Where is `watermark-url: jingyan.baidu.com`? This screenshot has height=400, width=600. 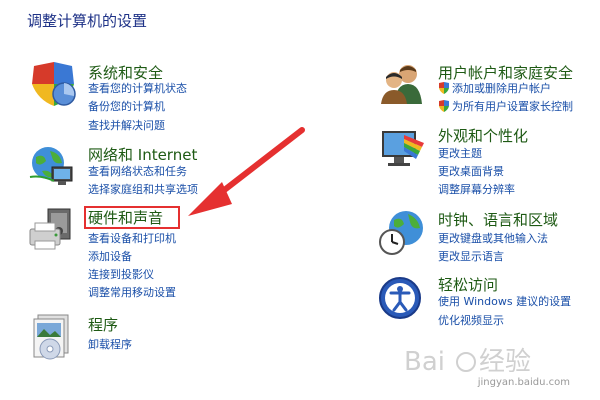
watermark-url: jingyan.baidu.com is located at coordinates (523, 382).